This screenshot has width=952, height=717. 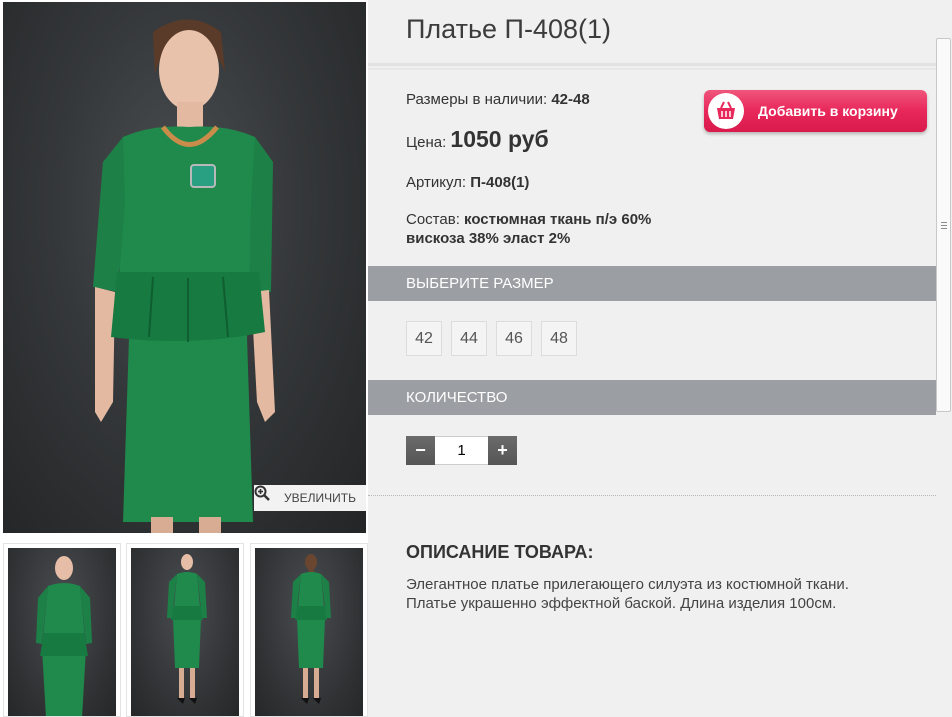 What do you see at coordinates (652, 495) in the screenshot?
I see `section-divider` at bounding box center [652, 495].